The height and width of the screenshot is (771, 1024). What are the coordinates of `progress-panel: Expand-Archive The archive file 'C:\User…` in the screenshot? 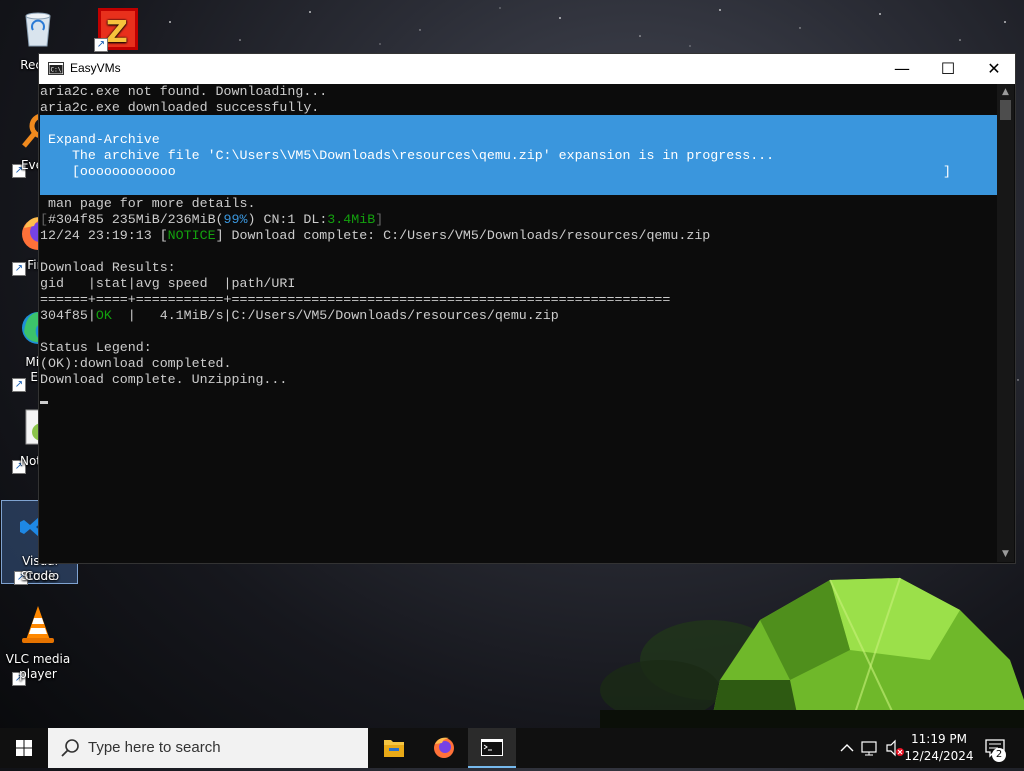 It's located at (519, 155).